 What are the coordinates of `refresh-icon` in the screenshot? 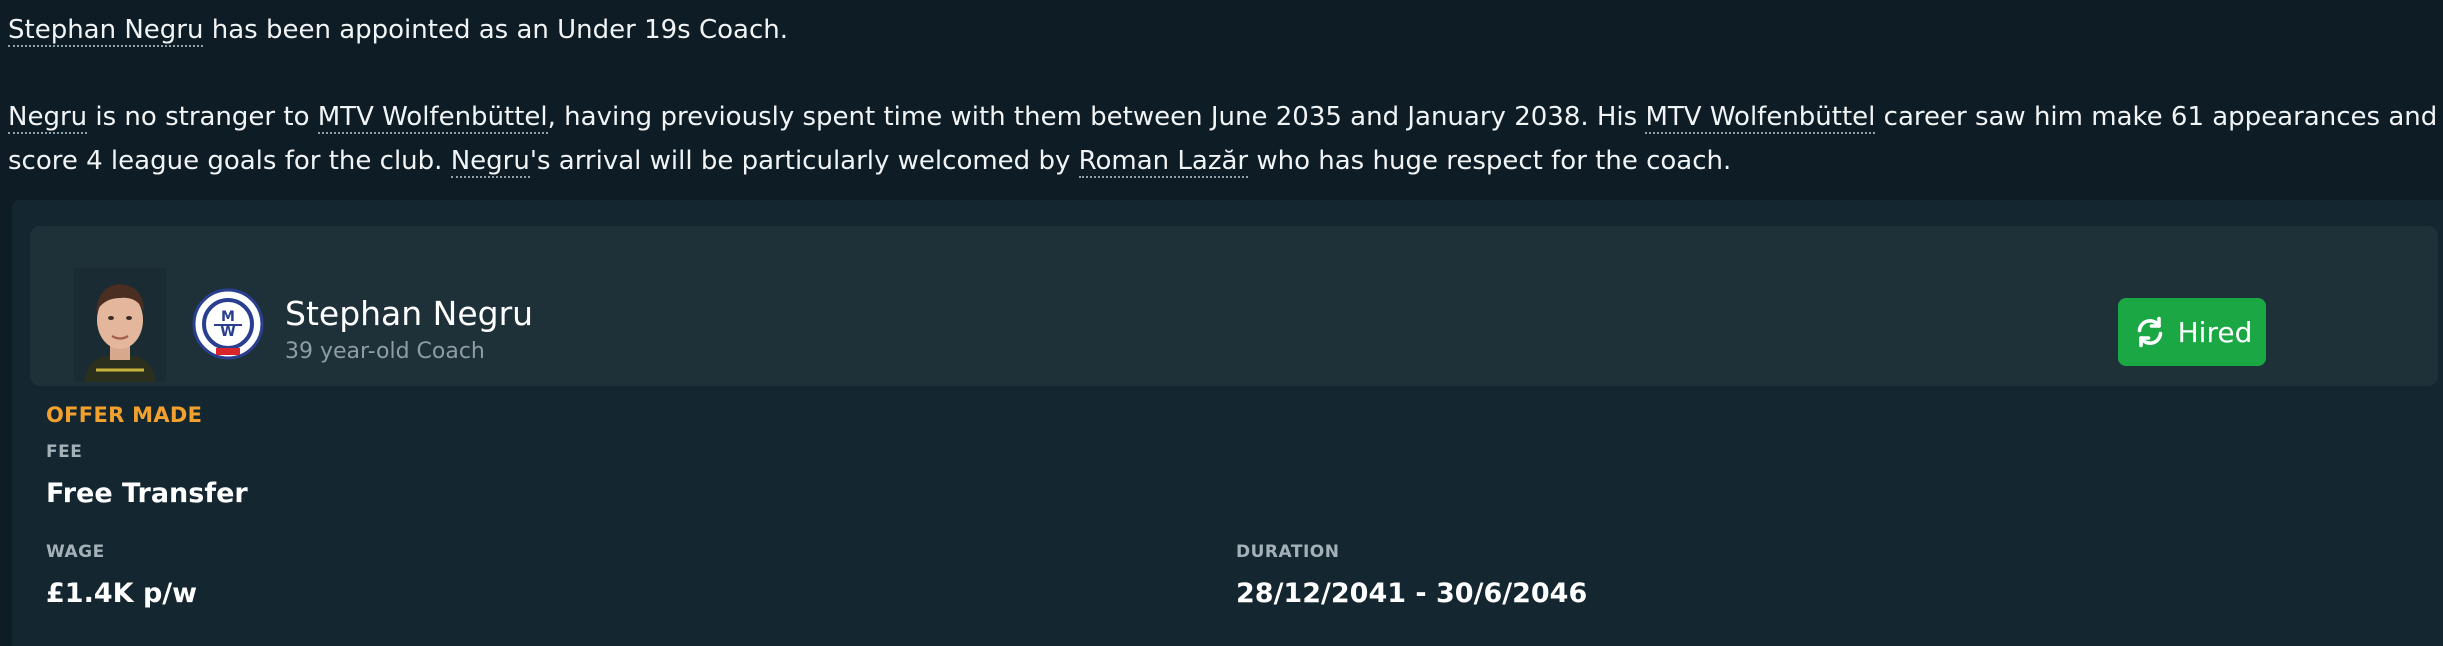 It's located at (2149, 332).